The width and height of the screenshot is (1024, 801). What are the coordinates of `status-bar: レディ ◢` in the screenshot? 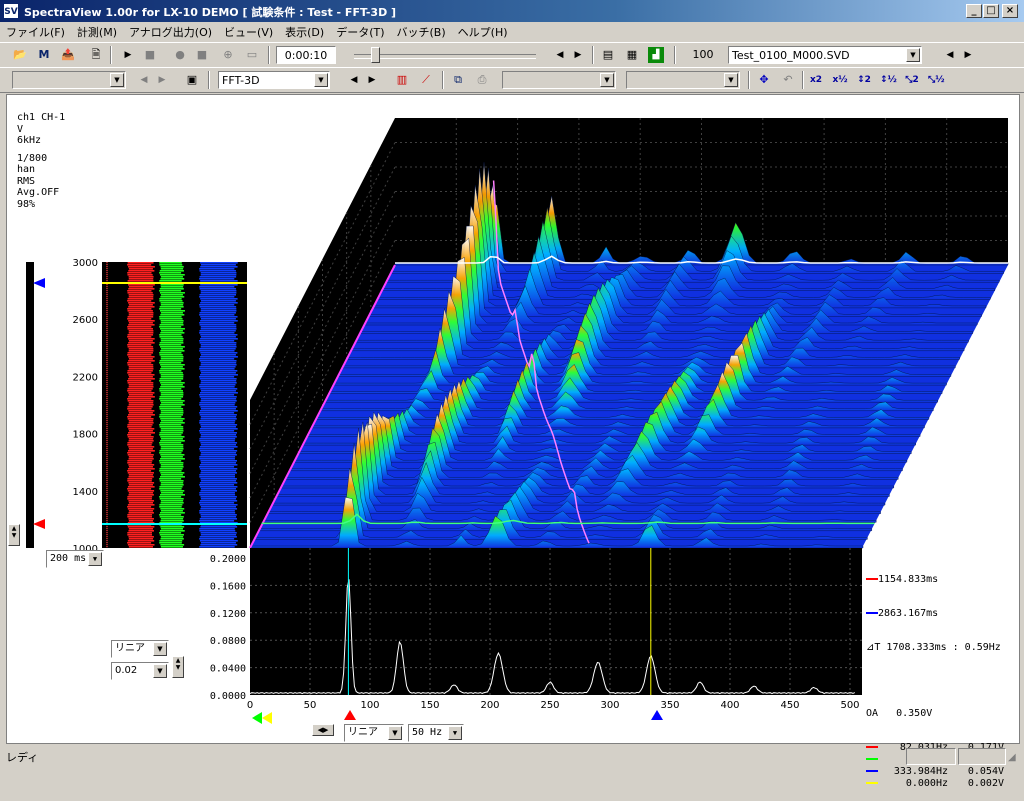 It's located at (512, 757).